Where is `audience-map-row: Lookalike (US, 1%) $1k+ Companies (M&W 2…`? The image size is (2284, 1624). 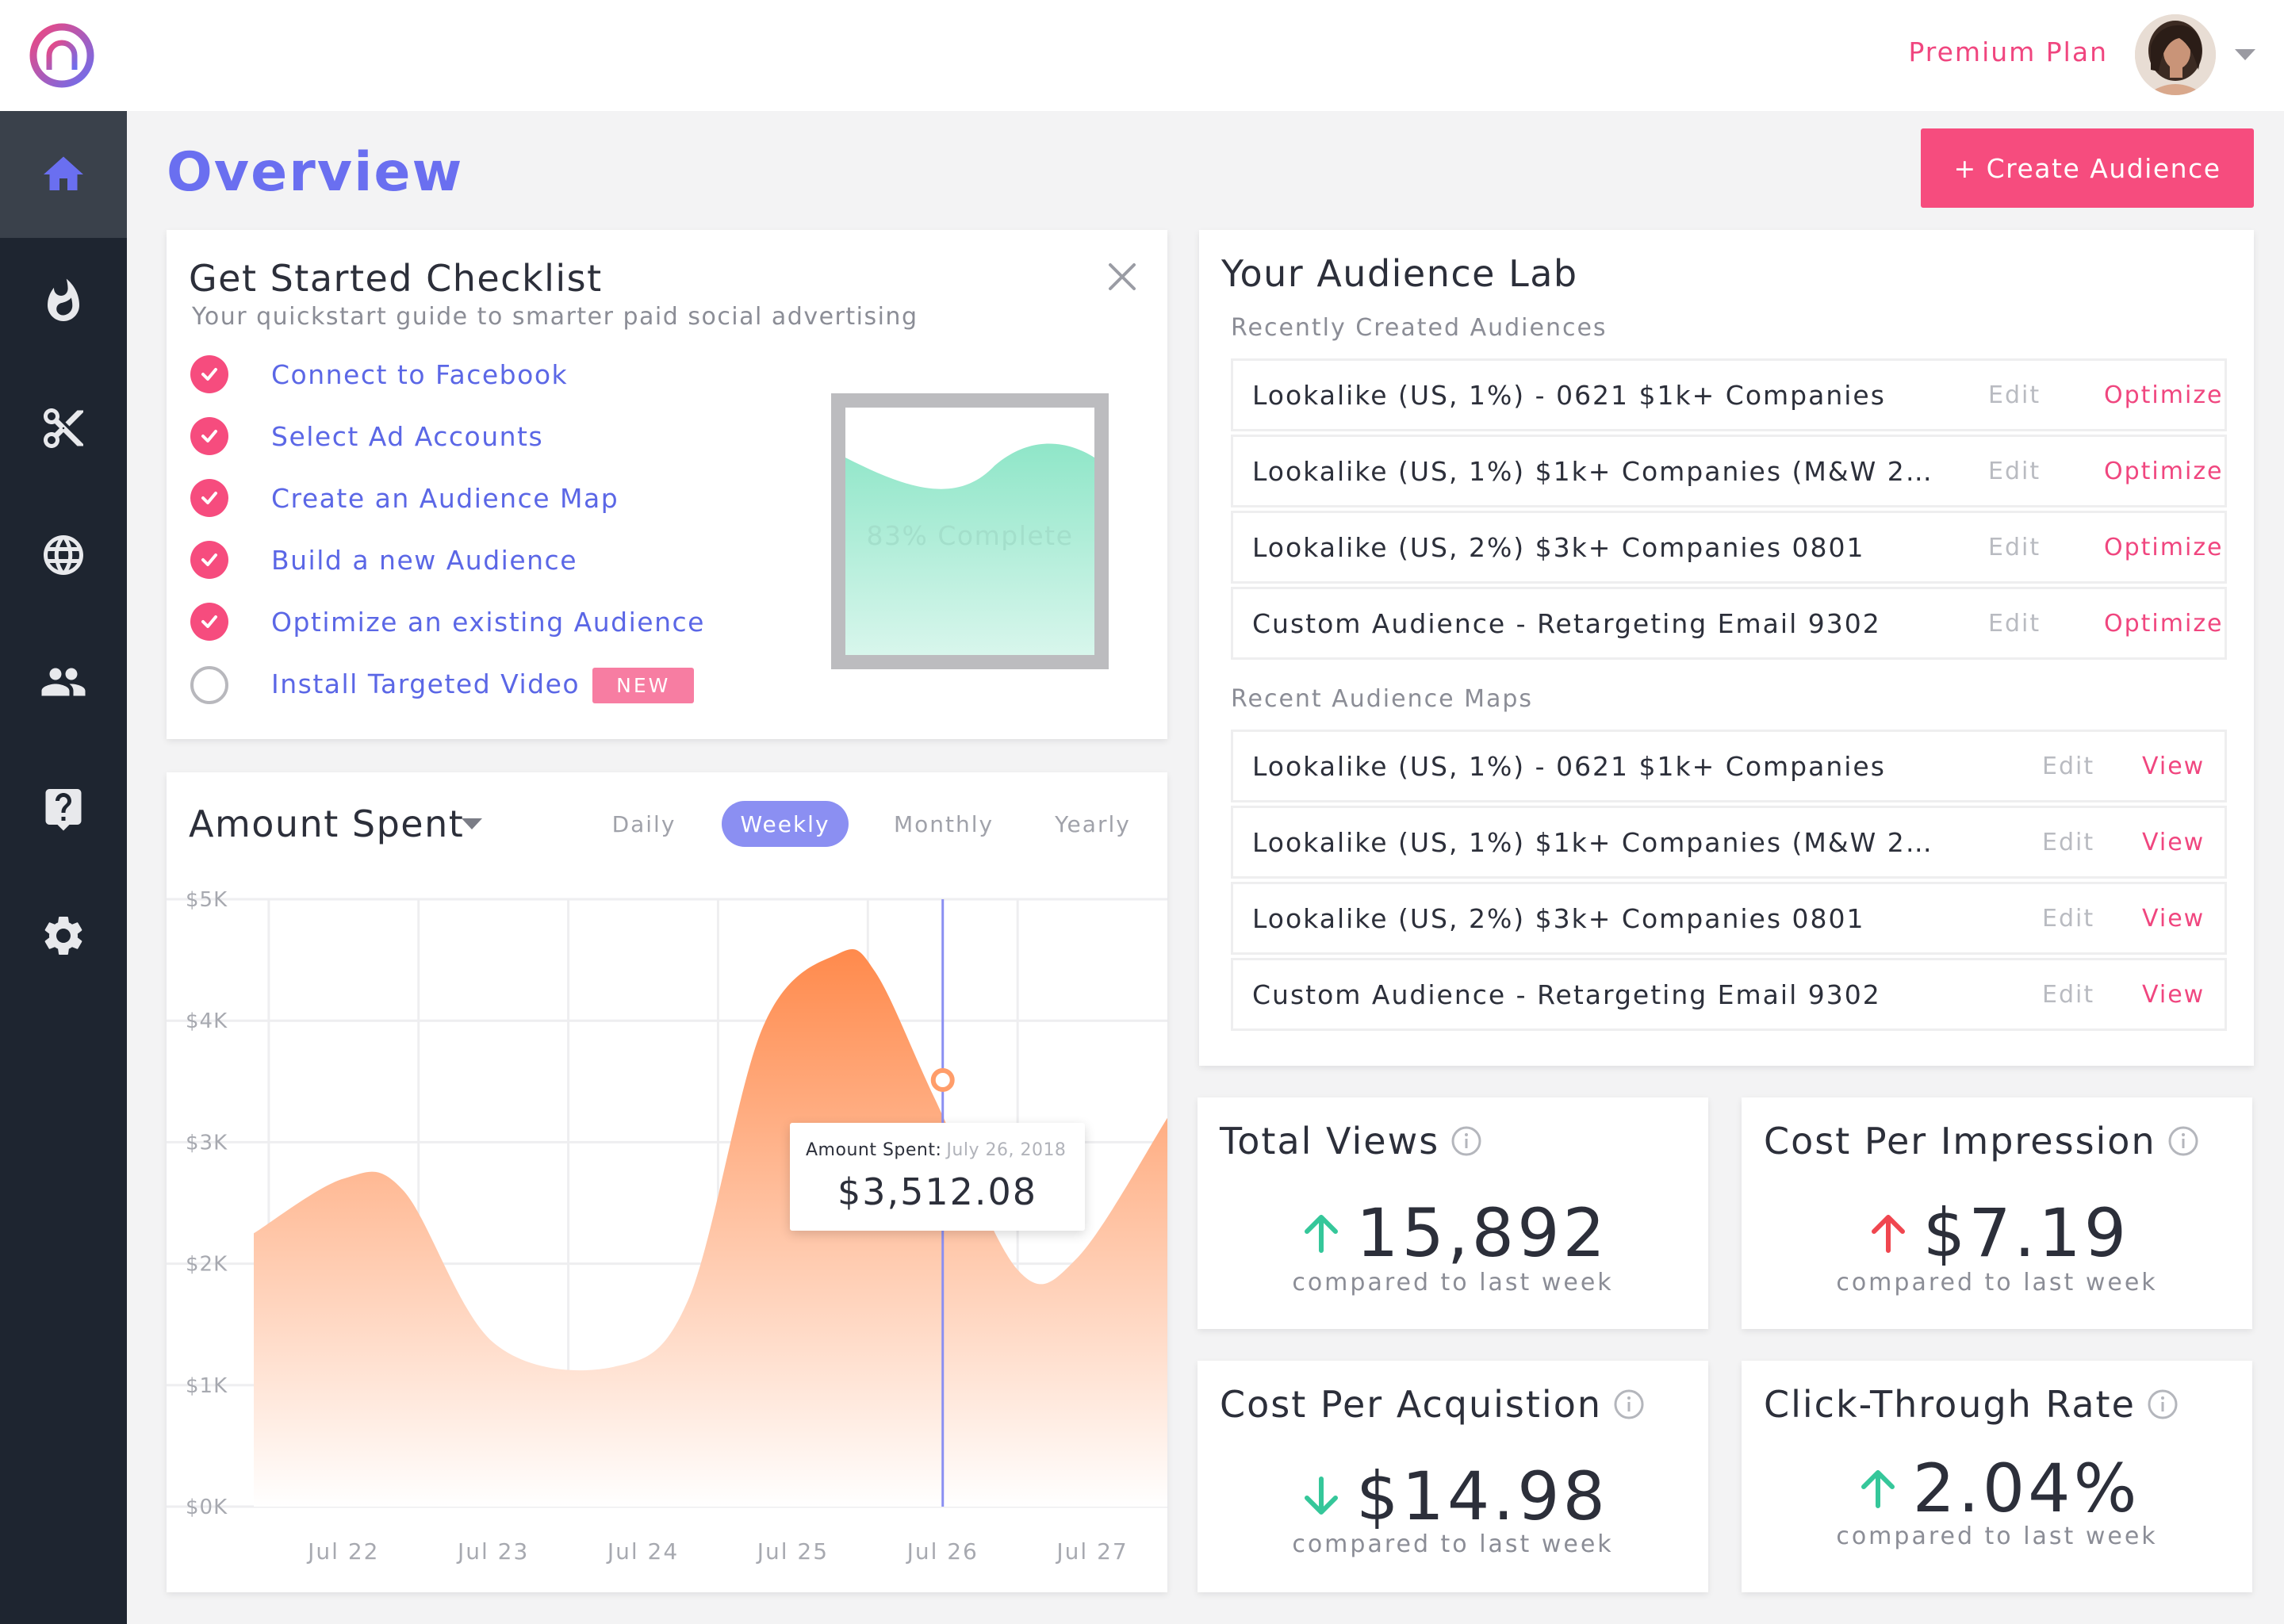 audience-map-row: Lookalike (US, 1%) $1k+ Companies (M&W 2… is located at coordinates (1729, 842).